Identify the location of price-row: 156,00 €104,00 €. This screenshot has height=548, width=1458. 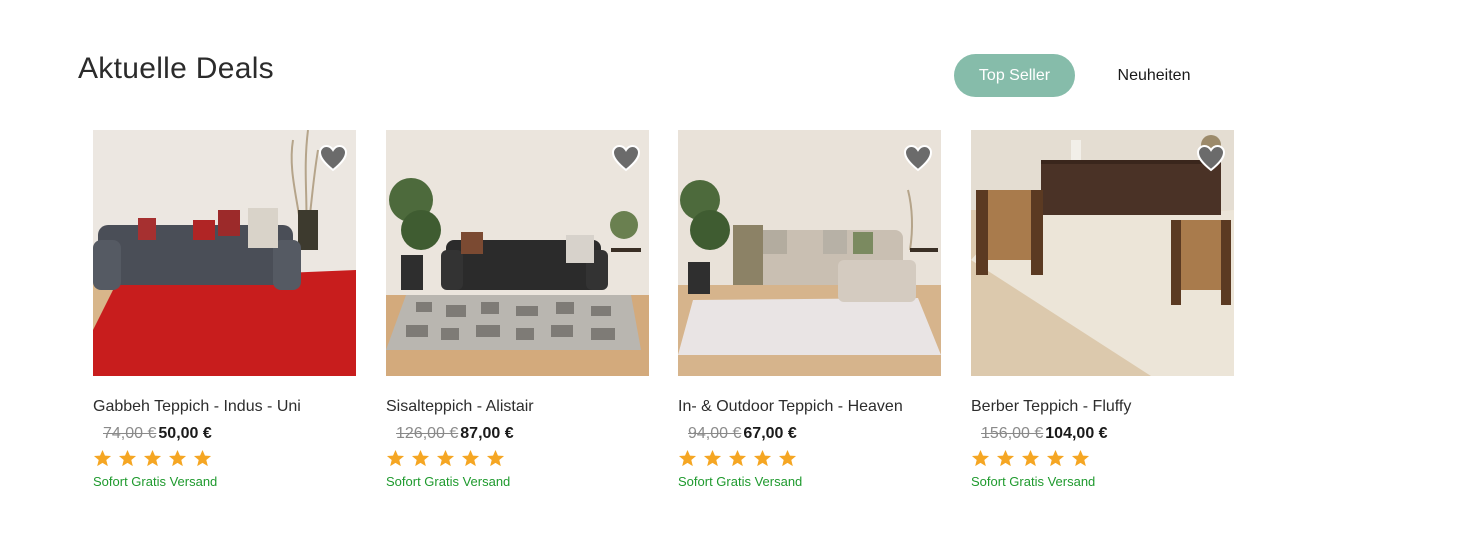
(1102, 434).